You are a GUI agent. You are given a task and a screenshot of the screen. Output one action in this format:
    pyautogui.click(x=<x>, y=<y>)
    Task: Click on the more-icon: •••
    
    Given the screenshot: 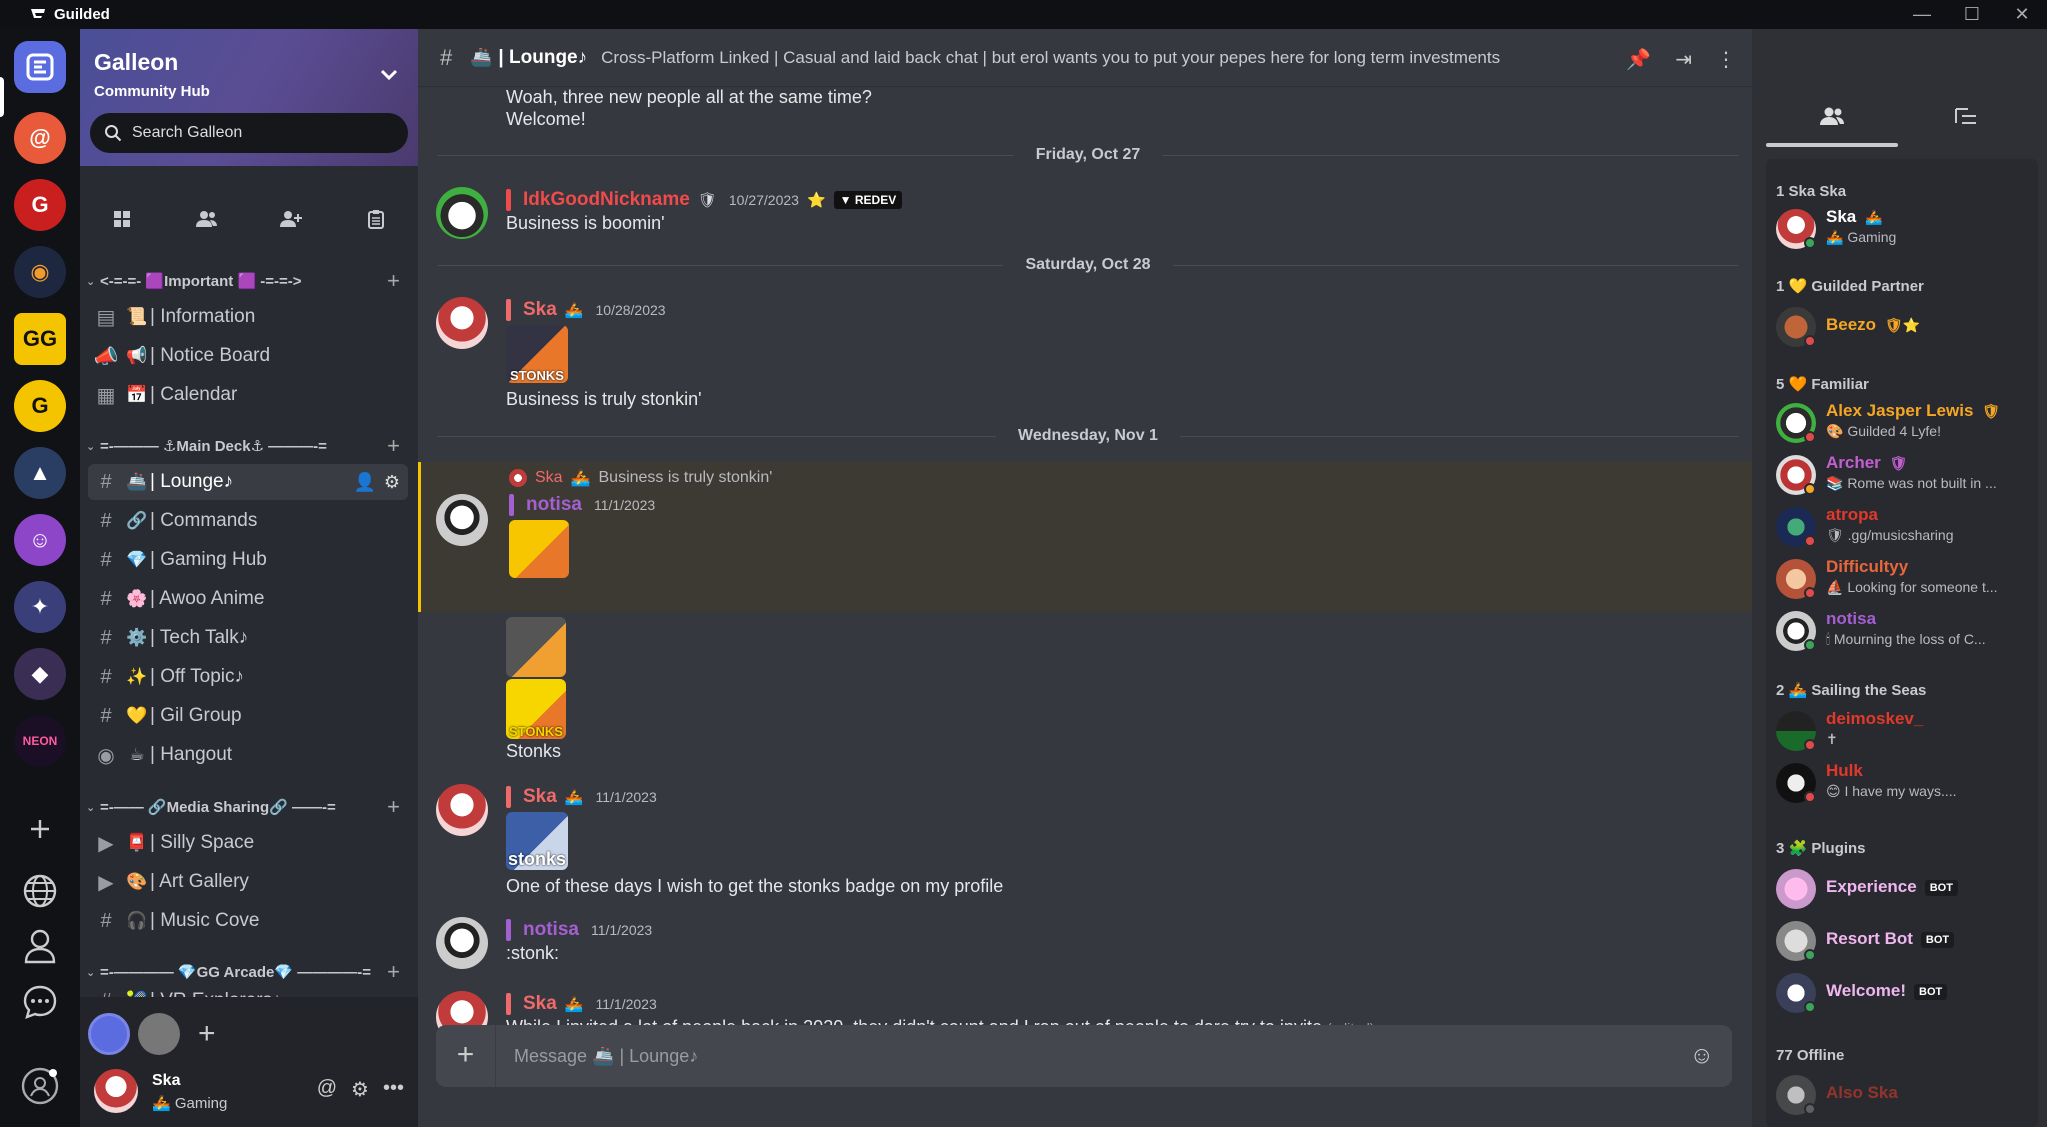 What is the action you would take?
    pyautogui.click(x=393, y=1089)
    